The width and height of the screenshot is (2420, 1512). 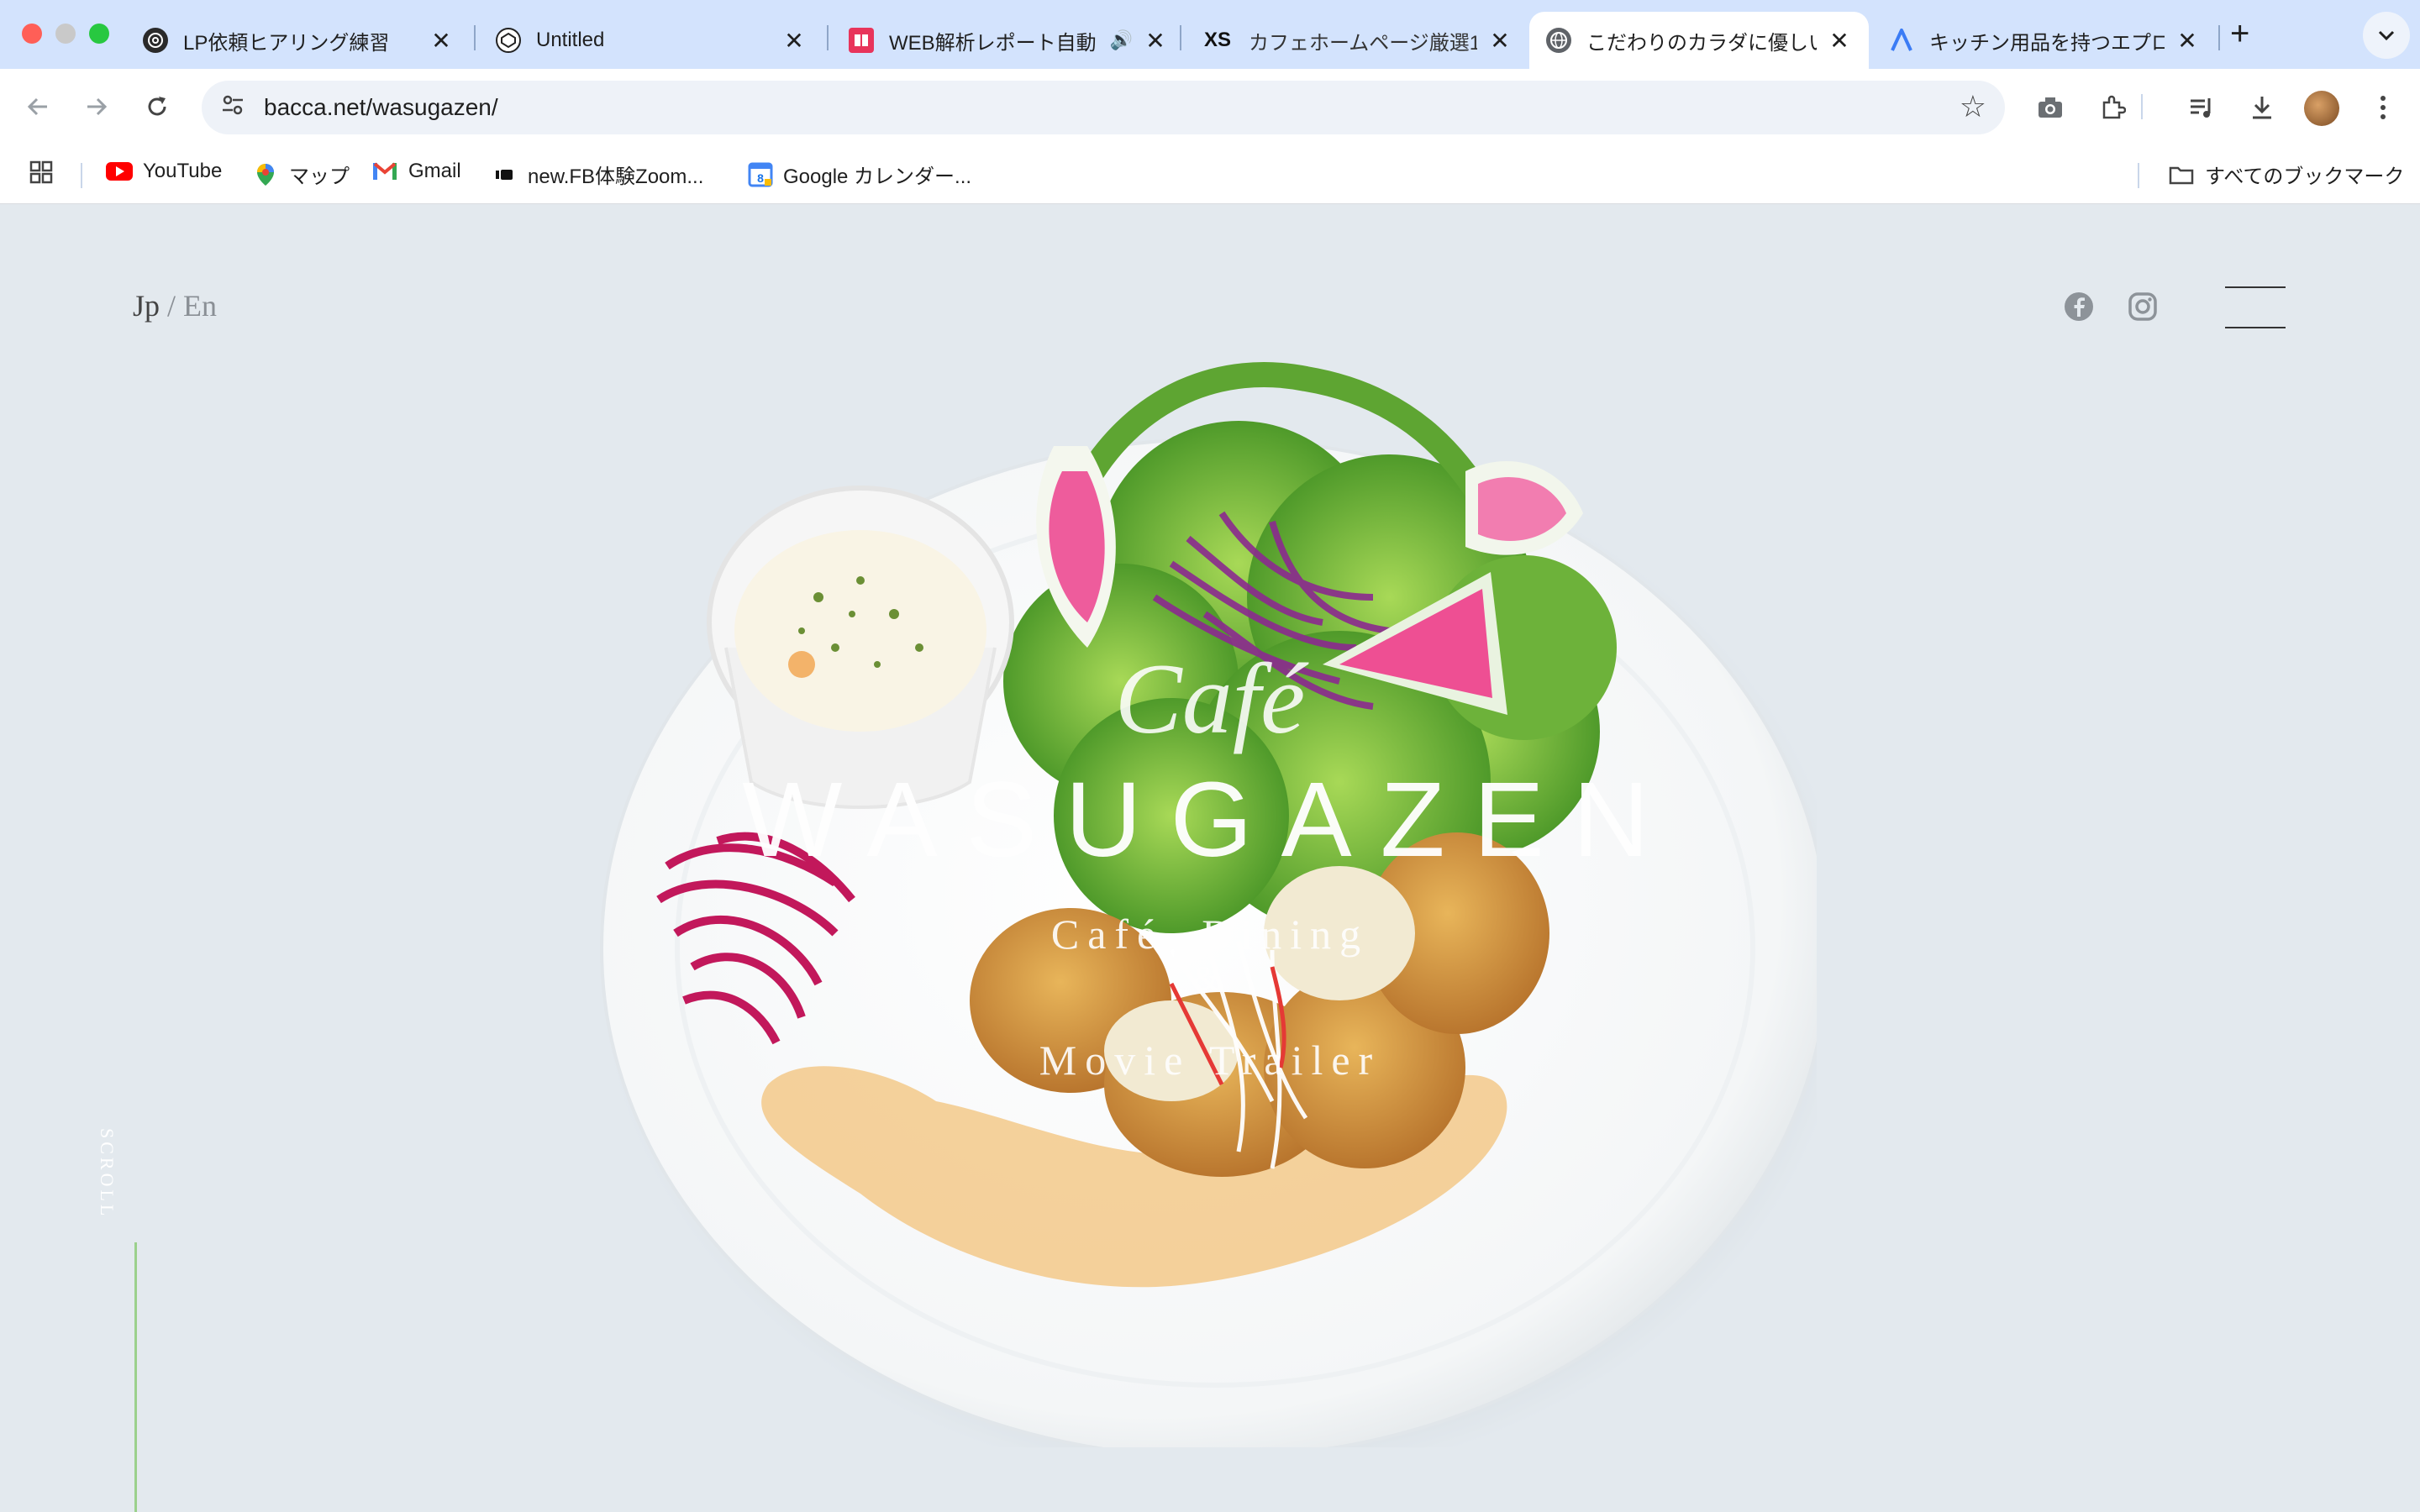 I want to click on arrow-right-icon, so click(x=97, y=106).